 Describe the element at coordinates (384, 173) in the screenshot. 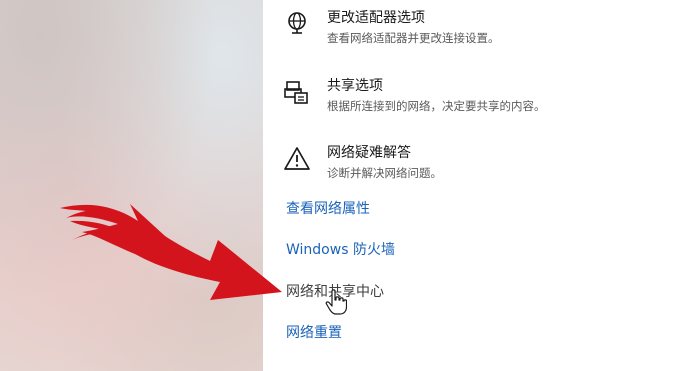

I see `option-description: 诊断并解决网络问题。` at that location.